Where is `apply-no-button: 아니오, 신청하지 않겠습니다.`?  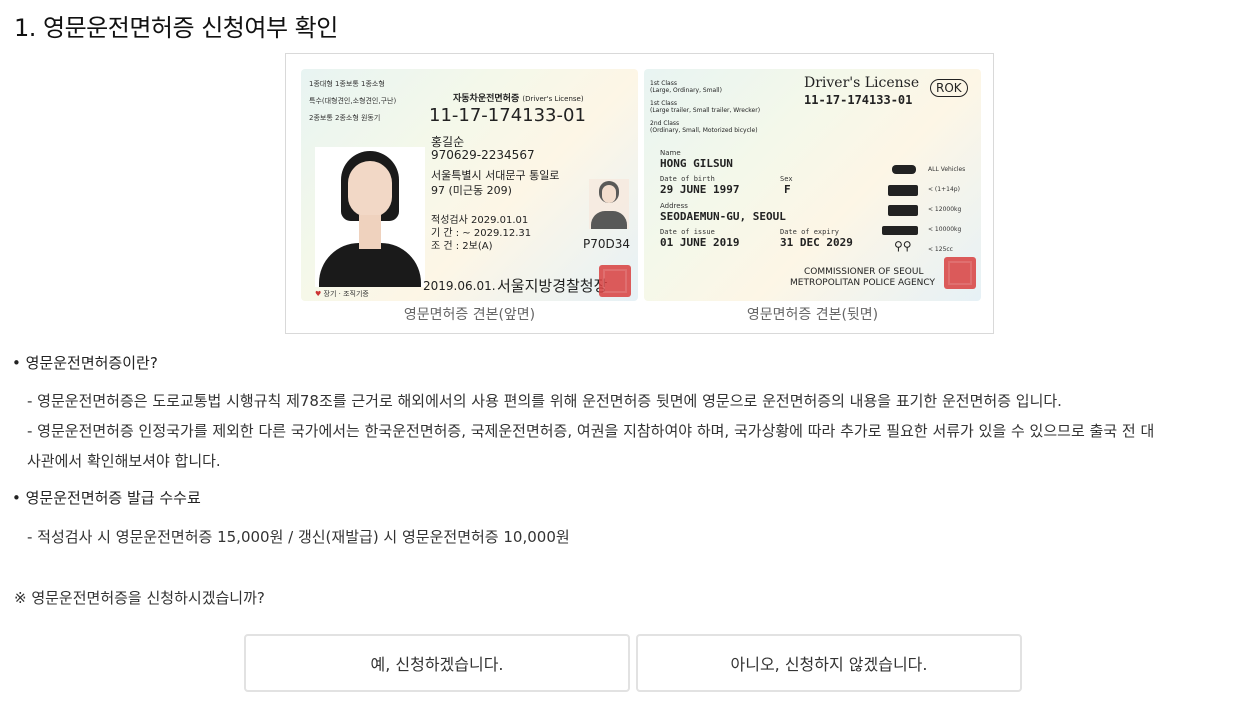
apply-no-button: 아니오, 신청하지 않겠습니다. is located at coordinates (829, 663).